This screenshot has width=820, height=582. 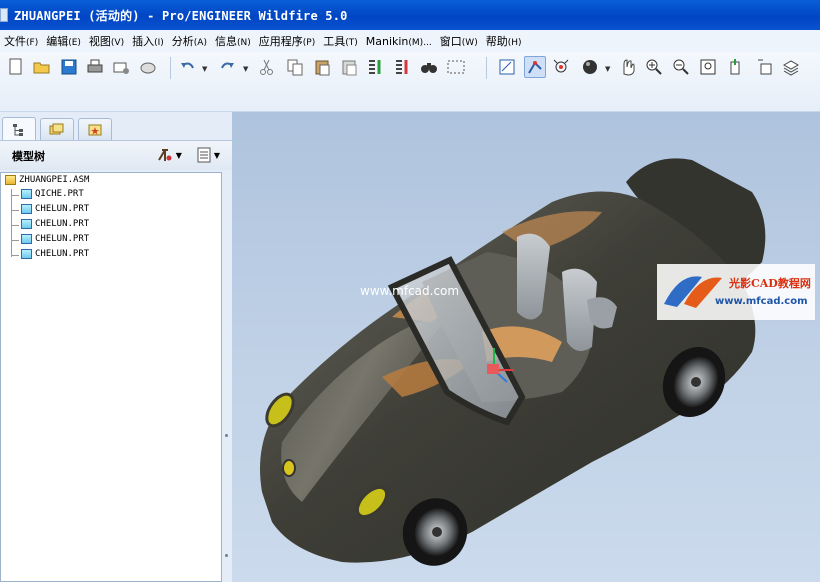 I want to click on refit-button, so click(x=507, y=67).